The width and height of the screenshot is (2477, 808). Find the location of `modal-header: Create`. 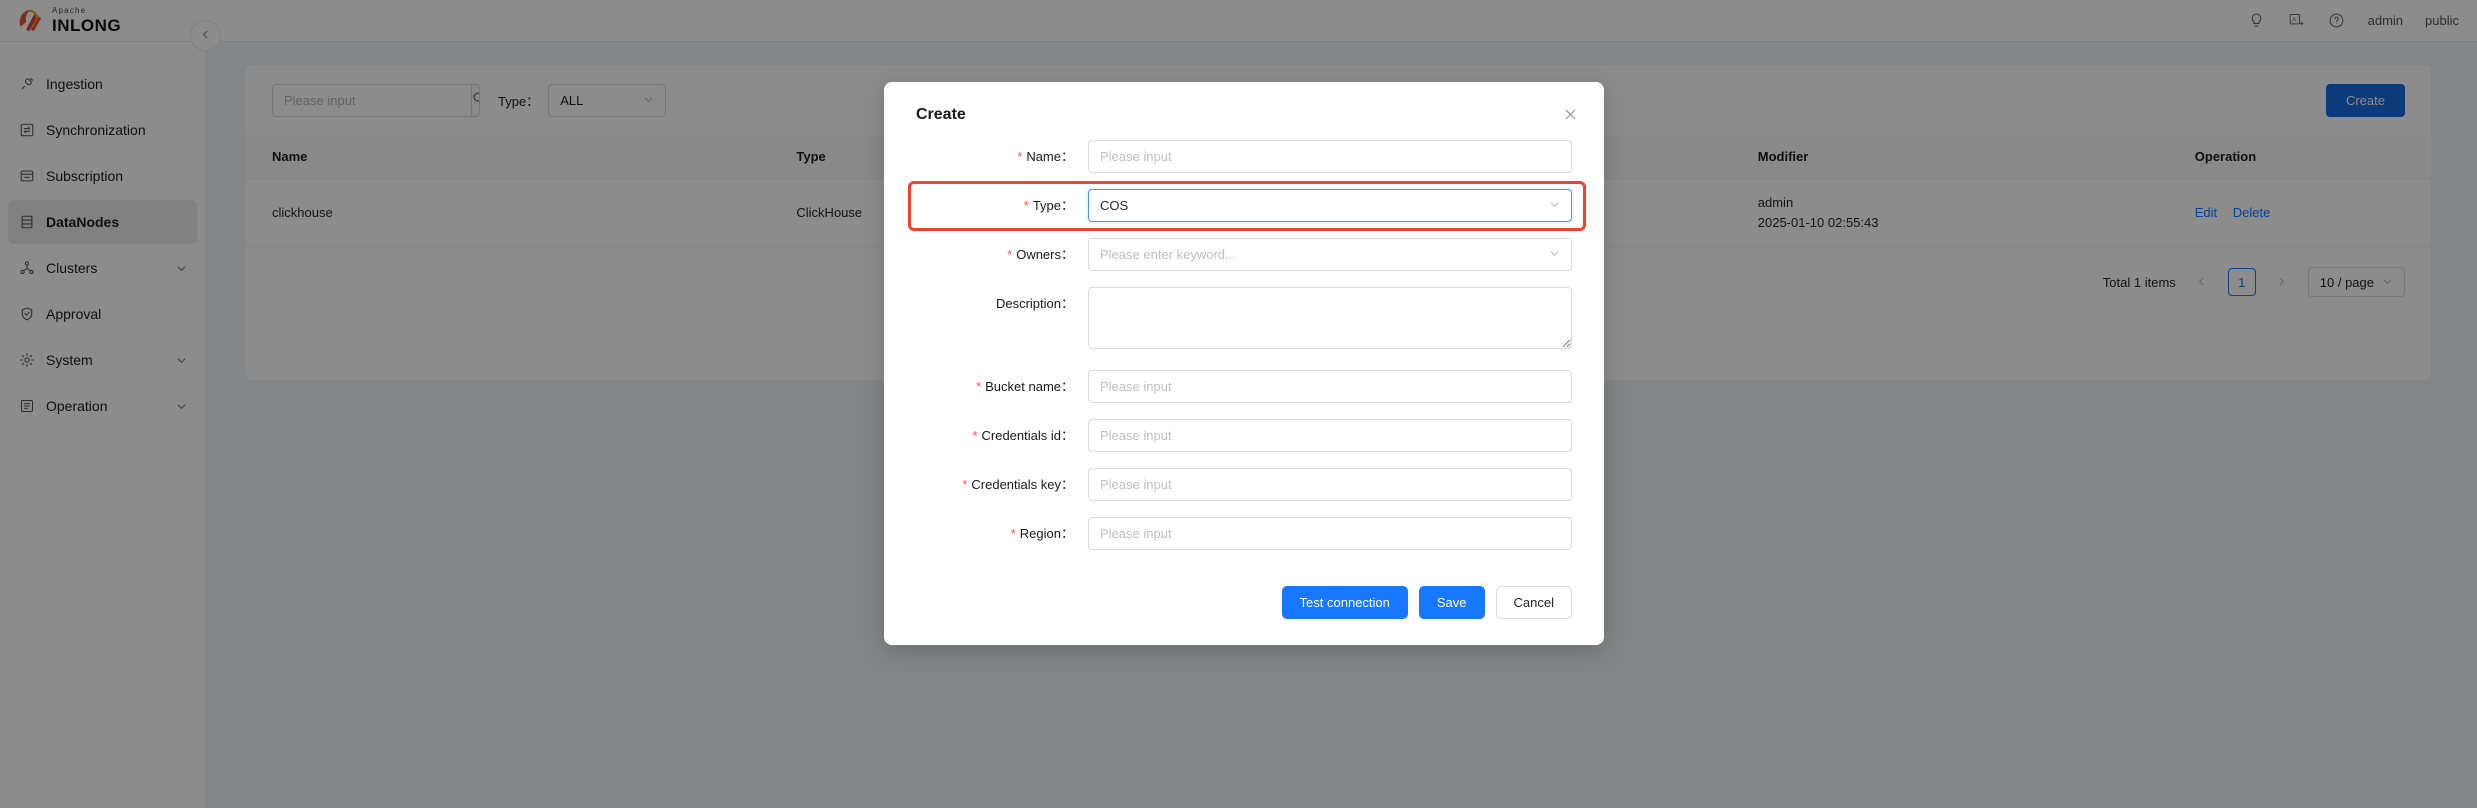

modal-header: Create is located at coordinates (1244, 110).